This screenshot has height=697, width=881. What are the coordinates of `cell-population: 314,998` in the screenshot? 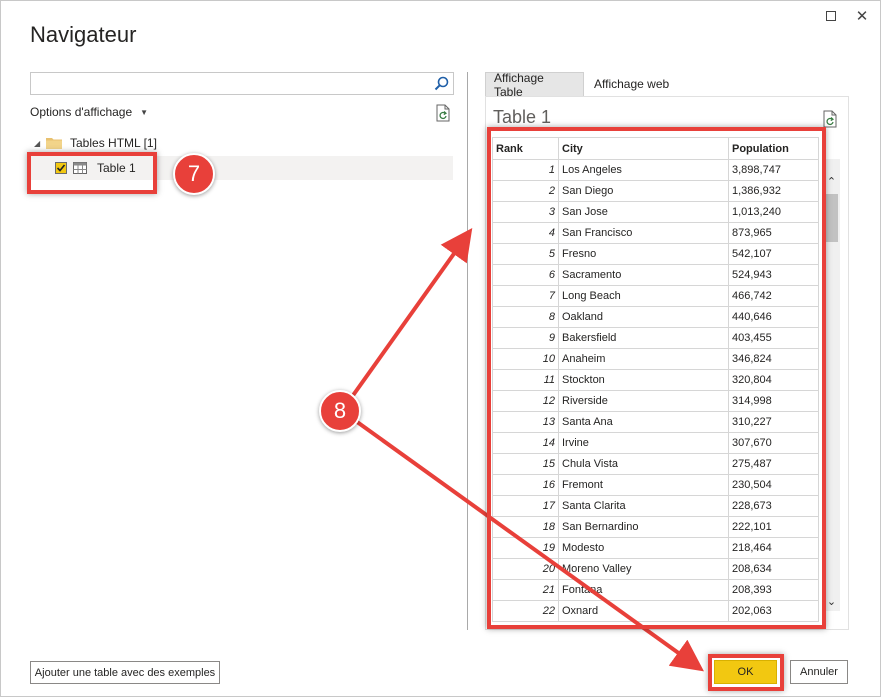 It's located at (773, 401).